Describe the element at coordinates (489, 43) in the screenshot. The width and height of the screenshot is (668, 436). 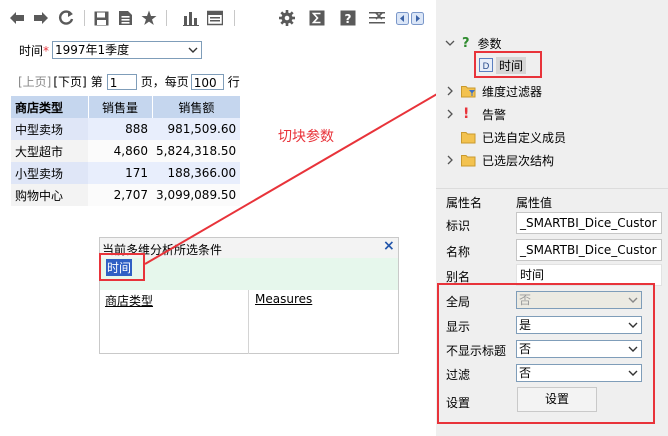
I see `tree-label-params: 参数` at that location.